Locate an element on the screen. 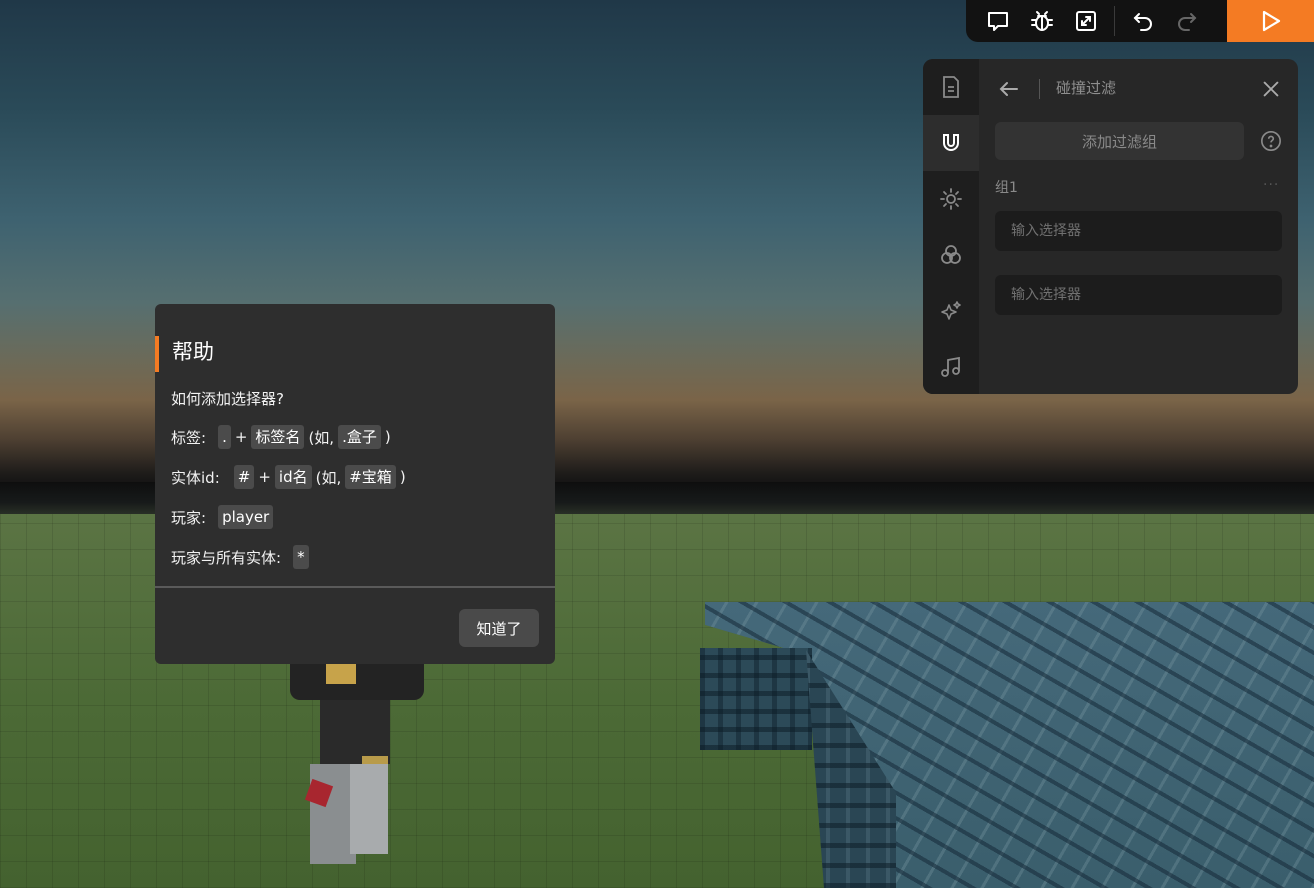 The height and width of the screenshot is (888, 1314). character-face is located at coordinates (341, 674).